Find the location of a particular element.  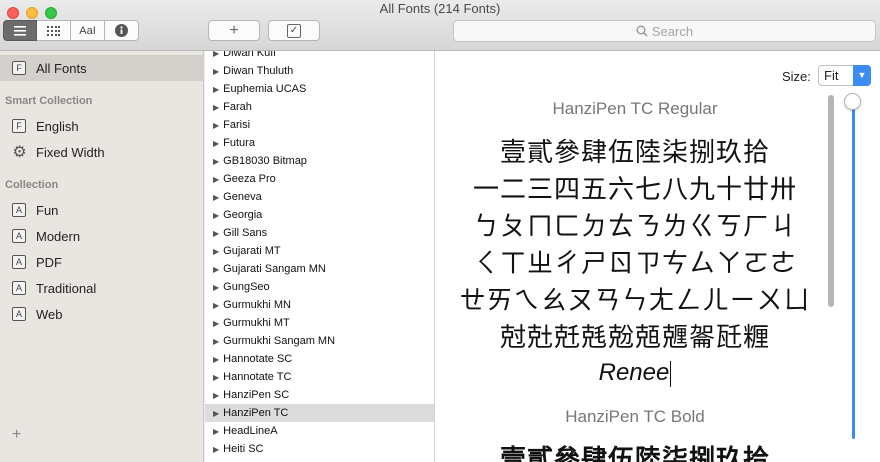

font-row: ▶ GB18030 Bitmap is located at coordinates (319, 161).